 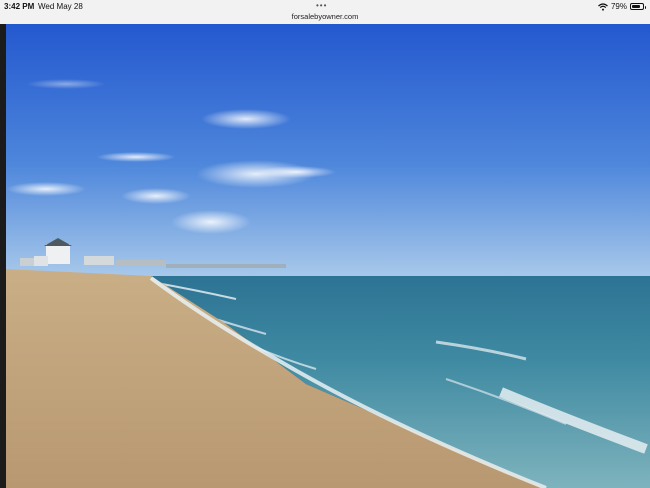 What do you see at coordinates (321, 5) in the screenshot?
I see `more-dots-icon: •••` at bounding box center [321, 5].